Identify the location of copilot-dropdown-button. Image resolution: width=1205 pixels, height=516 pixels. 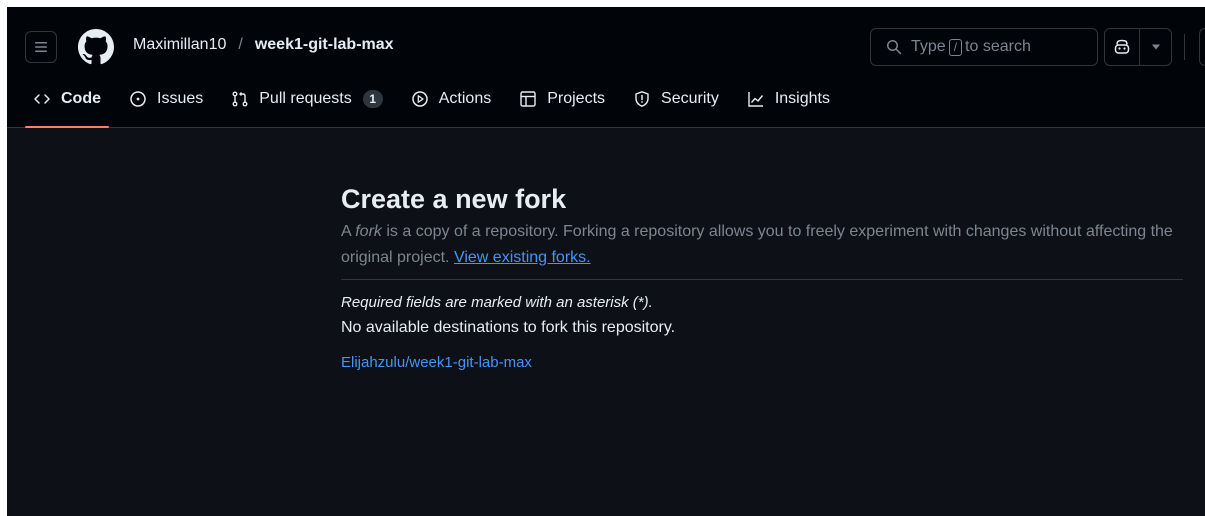
(1155, 47).